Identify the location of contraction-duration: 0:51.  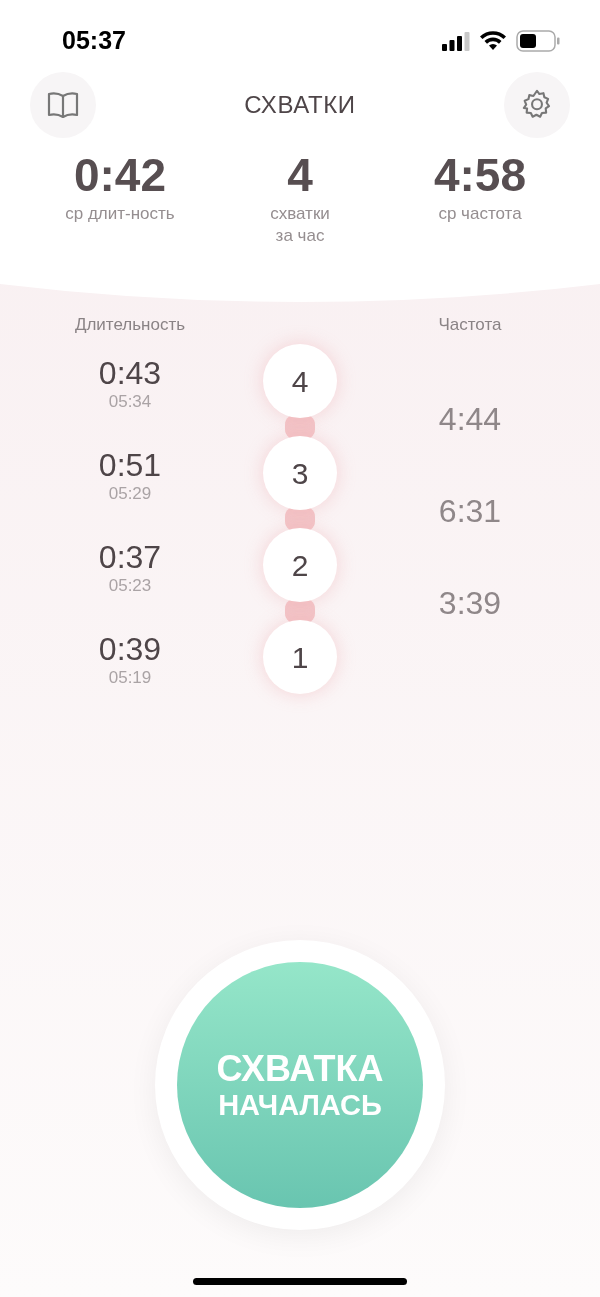
(130, 465).